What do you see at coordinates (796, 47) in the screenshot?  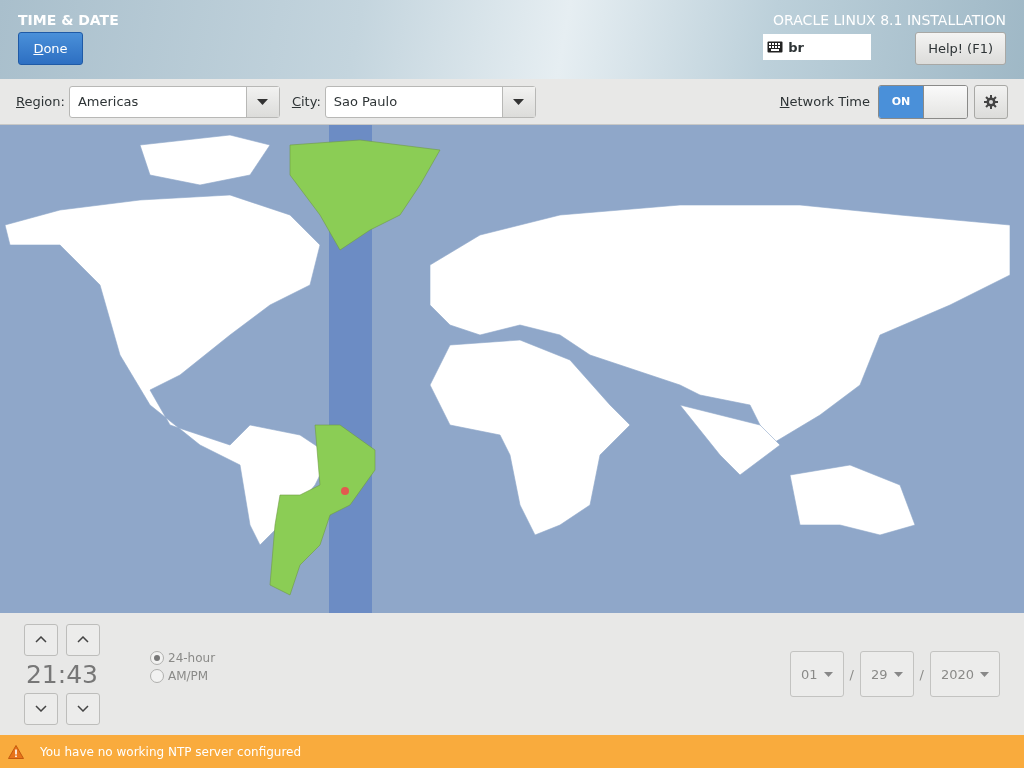 I see `keyboard-layout-text: br` at bounding box center [796, 47].